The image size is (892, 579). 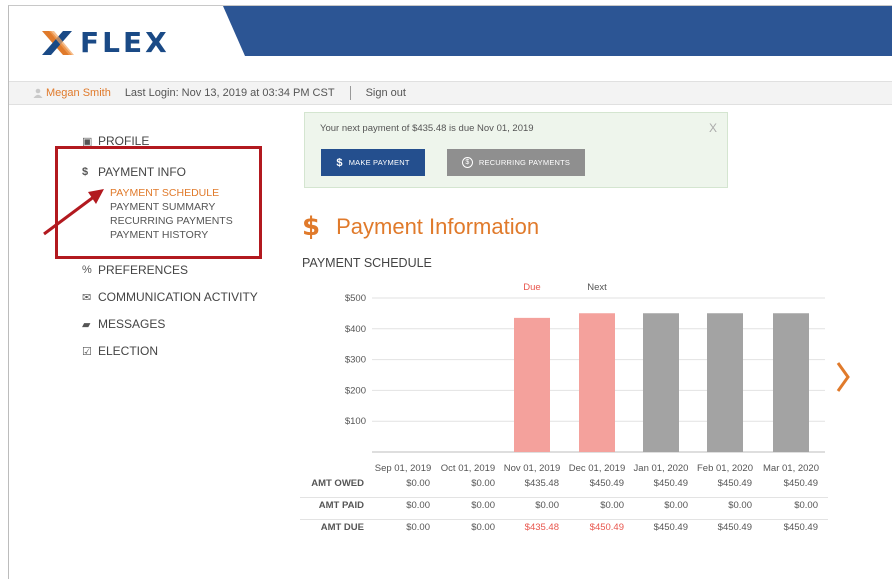 I want to click on sidebar-item-label: ELECTION, so click(x=128, y=351).